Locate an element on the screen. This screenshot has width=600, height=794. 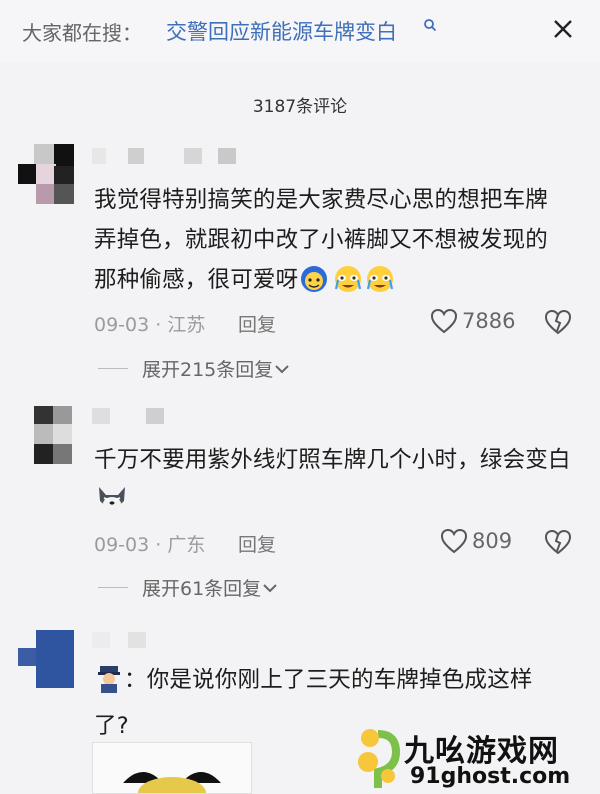
expand-replies-button: 展开61条回复 is located at coordinates (188, 587).